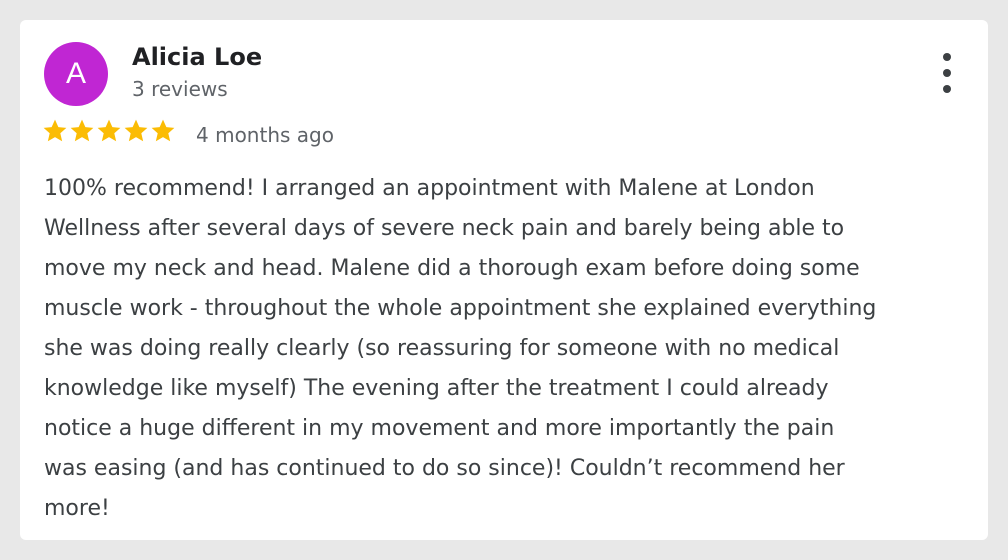  What do you see at coordinates (947, 57) in the screenshot?
I see `more-vertical-icon` at bounding box center [947, 57].